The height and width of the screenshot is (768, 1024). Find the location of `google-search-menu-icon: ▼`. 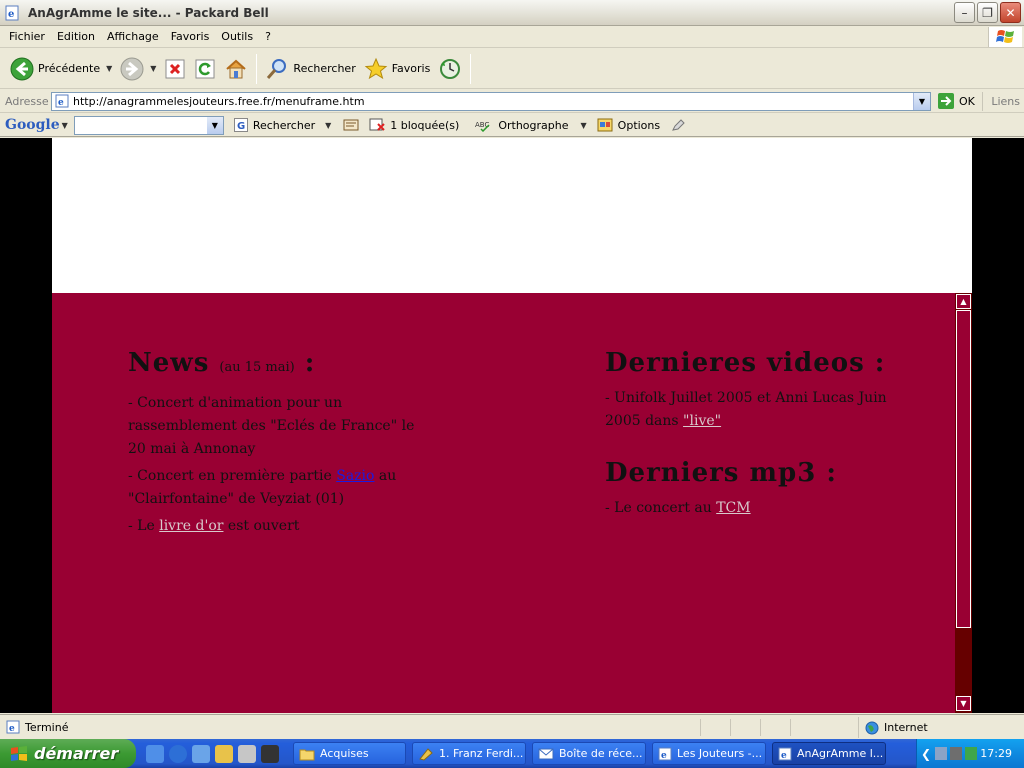

google-search-menu-icon: ▼ is located at coordinates (328, 125).